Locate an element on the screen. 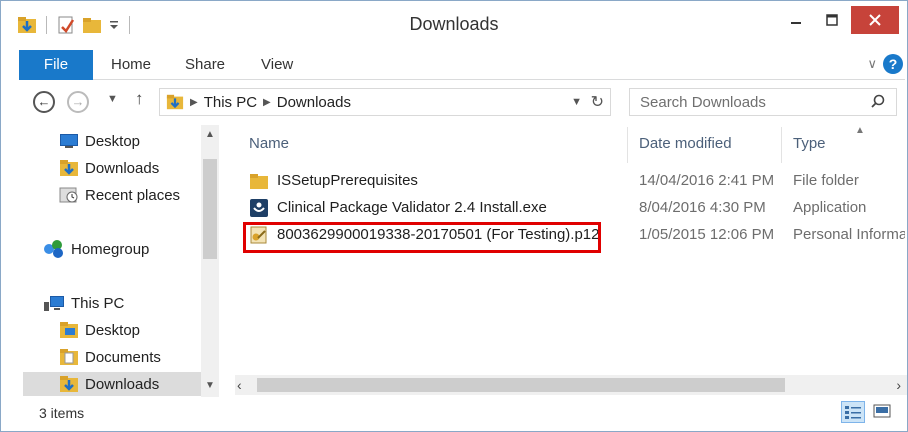 The width and height of the screenshot is (908, 432). sort-ascending-icon: ▲ is located at coordinates (860, 130).